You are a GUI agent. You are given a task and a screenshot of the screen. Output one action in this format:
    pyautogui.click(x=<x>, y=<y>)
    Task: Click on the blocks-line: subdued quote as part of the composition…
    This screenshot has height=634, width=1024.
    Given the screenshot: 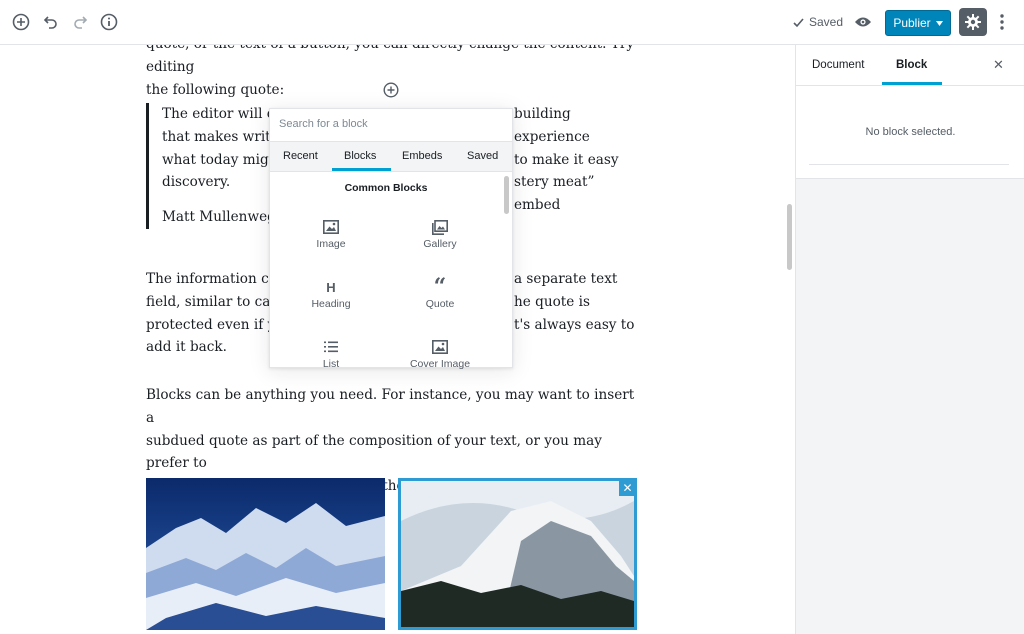 What is the action you would take?
    pyautogui.click(x=374, y=452)
    